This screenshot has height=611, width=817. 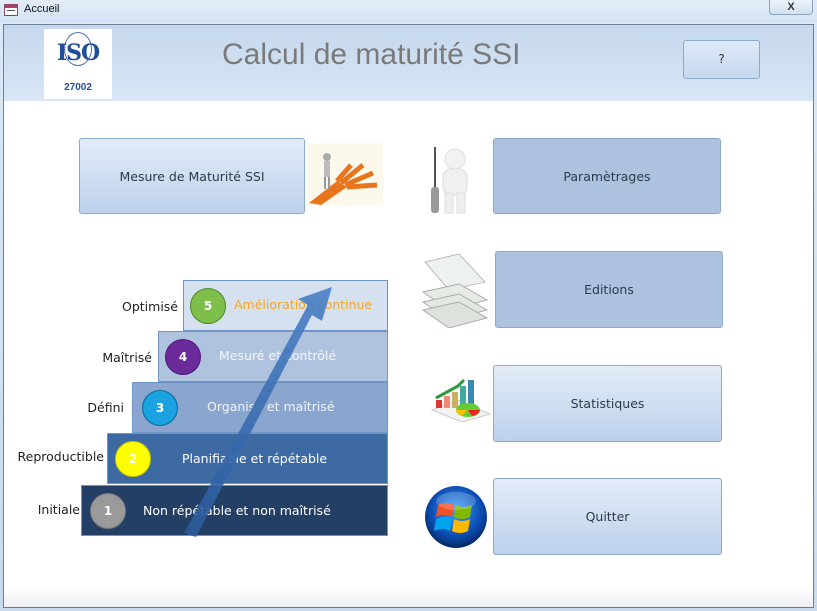 I want to click on iso-logo-number: 27002, so click(x=78, y=87).